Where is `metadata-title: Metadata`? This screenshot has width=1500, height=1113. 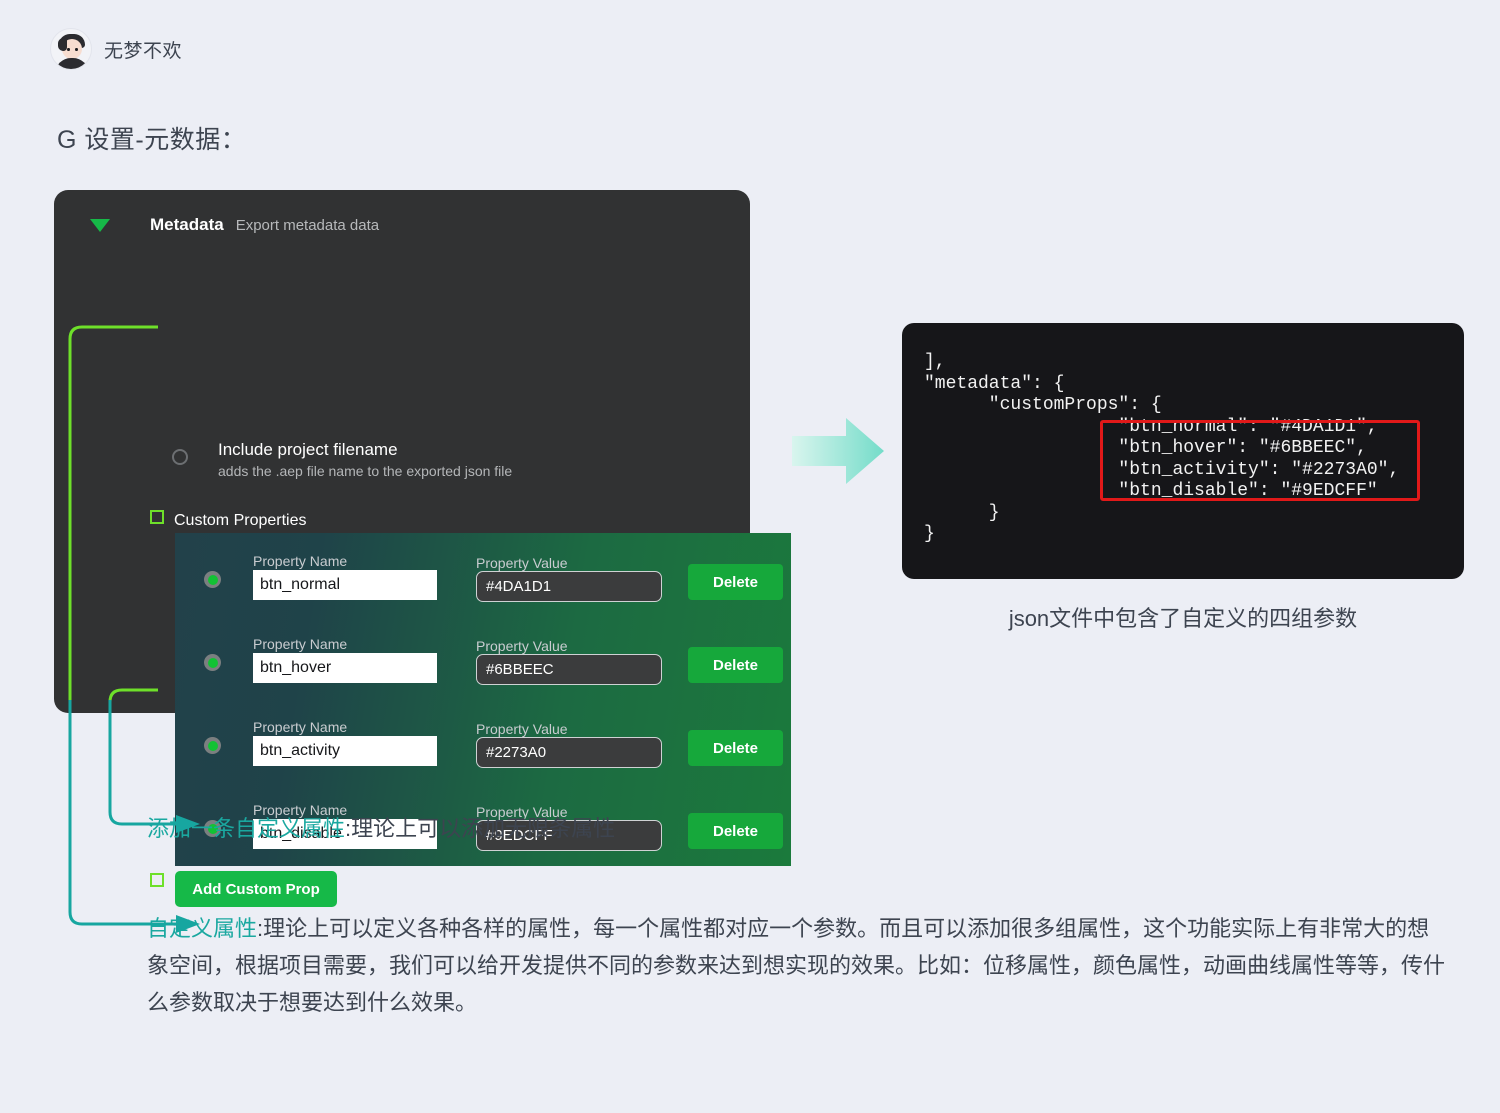 metadata-title: Metadata is located at coordinates (187, 224).